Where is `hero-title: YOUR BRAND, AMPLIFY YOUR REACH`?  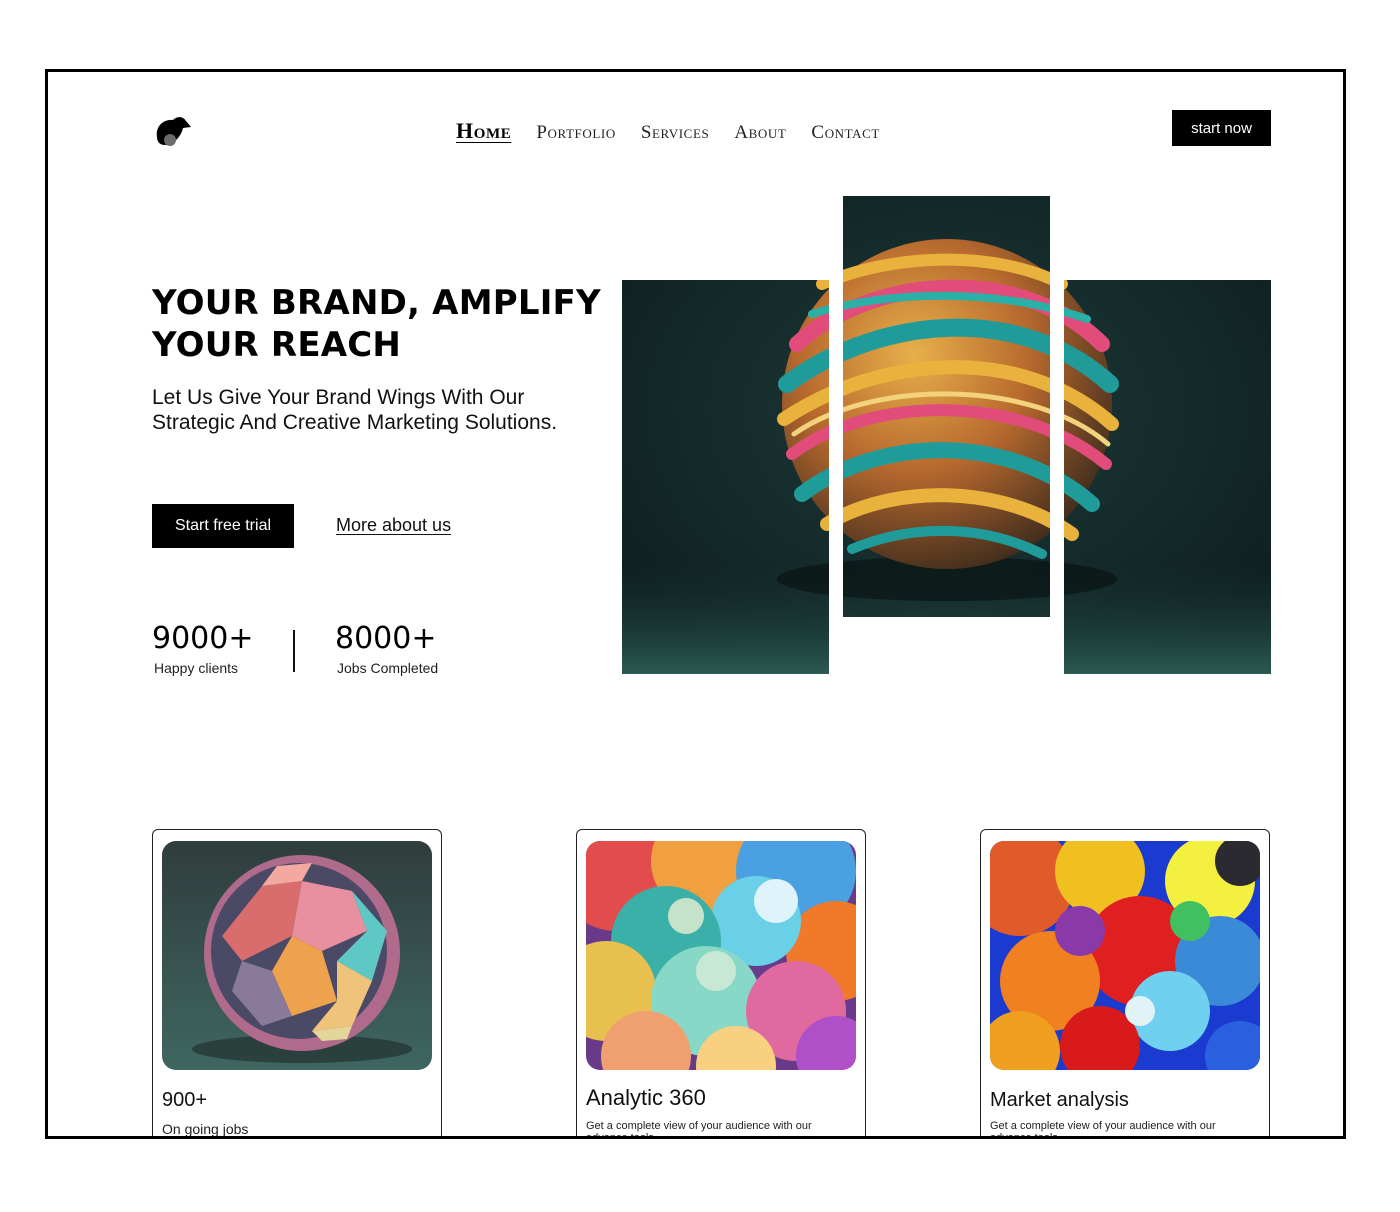
hero-title: YOUR BRAND, AMPLIFY YOUR REACH is located at coordinates (376, 324).